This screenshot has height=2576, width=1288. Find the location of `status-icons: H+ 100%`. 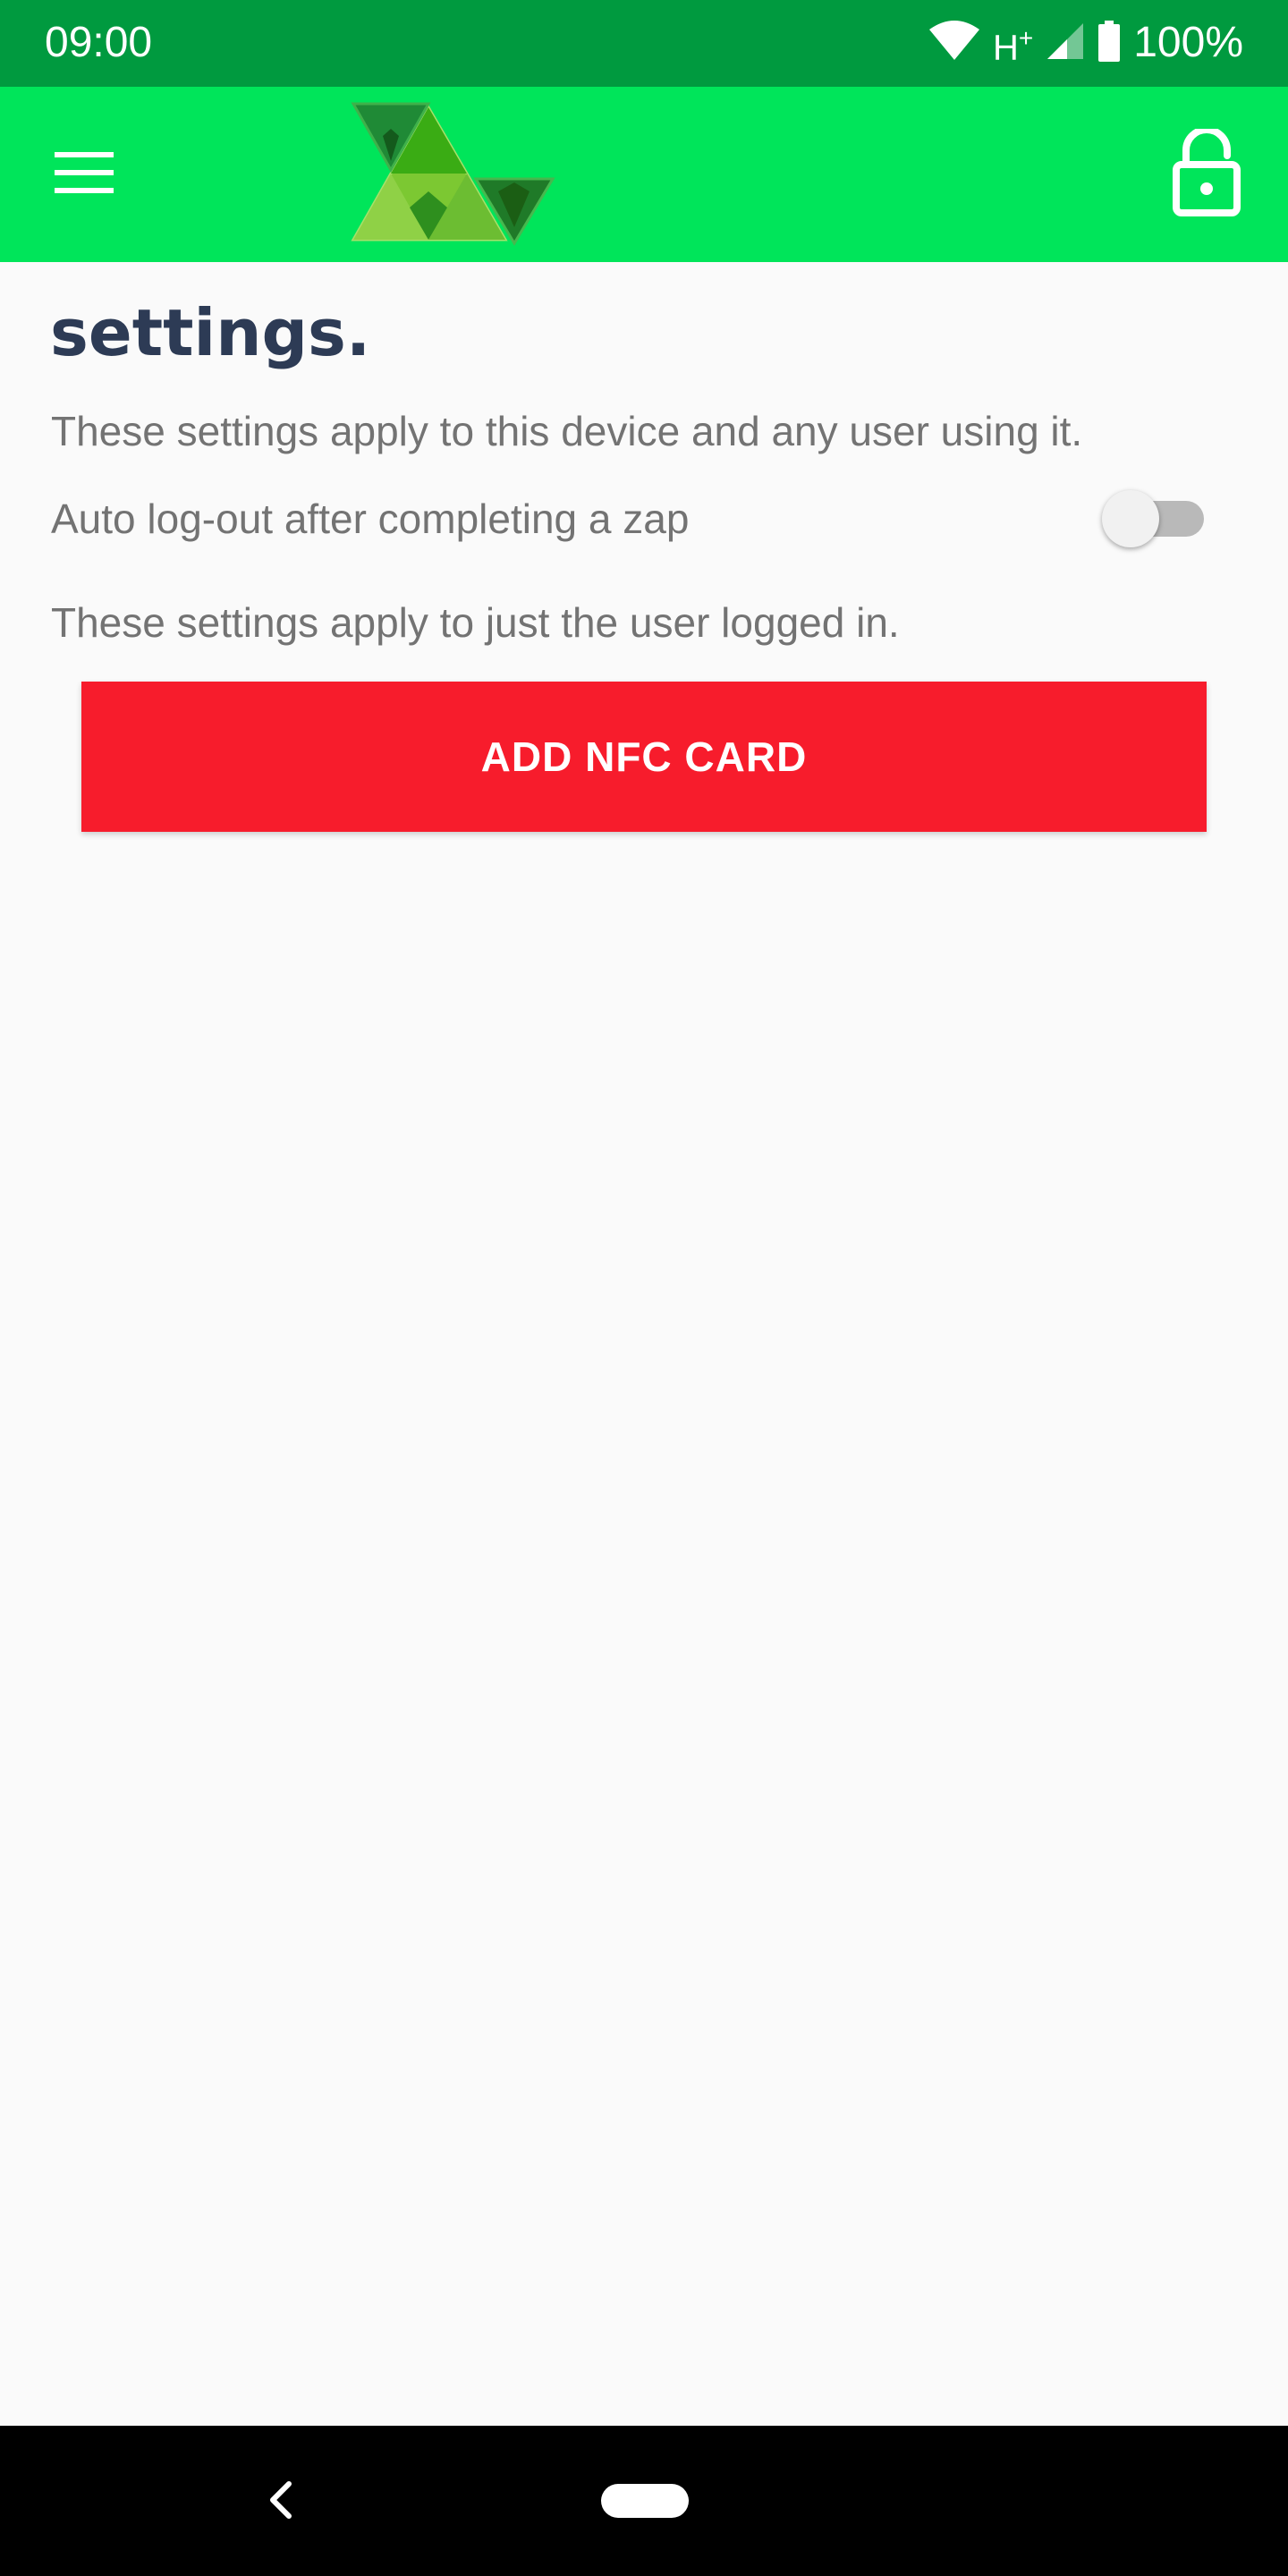

status-icons: H+ 100% is located at coordinates (1085, 43).